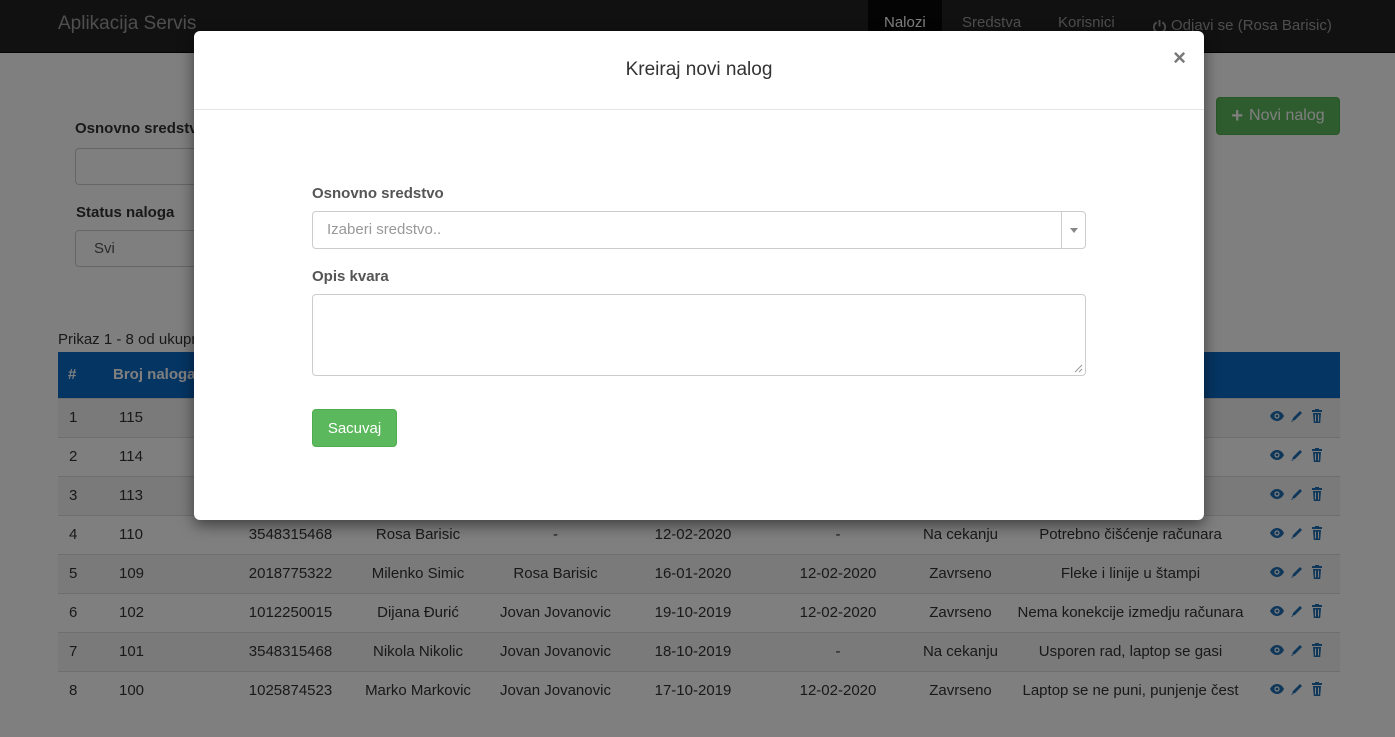 The width and height of the screenshot is (1395, 737). Describe the element at coordinates (1073, 230) in the screenshot. I see `chevron-down-icon` at that location.